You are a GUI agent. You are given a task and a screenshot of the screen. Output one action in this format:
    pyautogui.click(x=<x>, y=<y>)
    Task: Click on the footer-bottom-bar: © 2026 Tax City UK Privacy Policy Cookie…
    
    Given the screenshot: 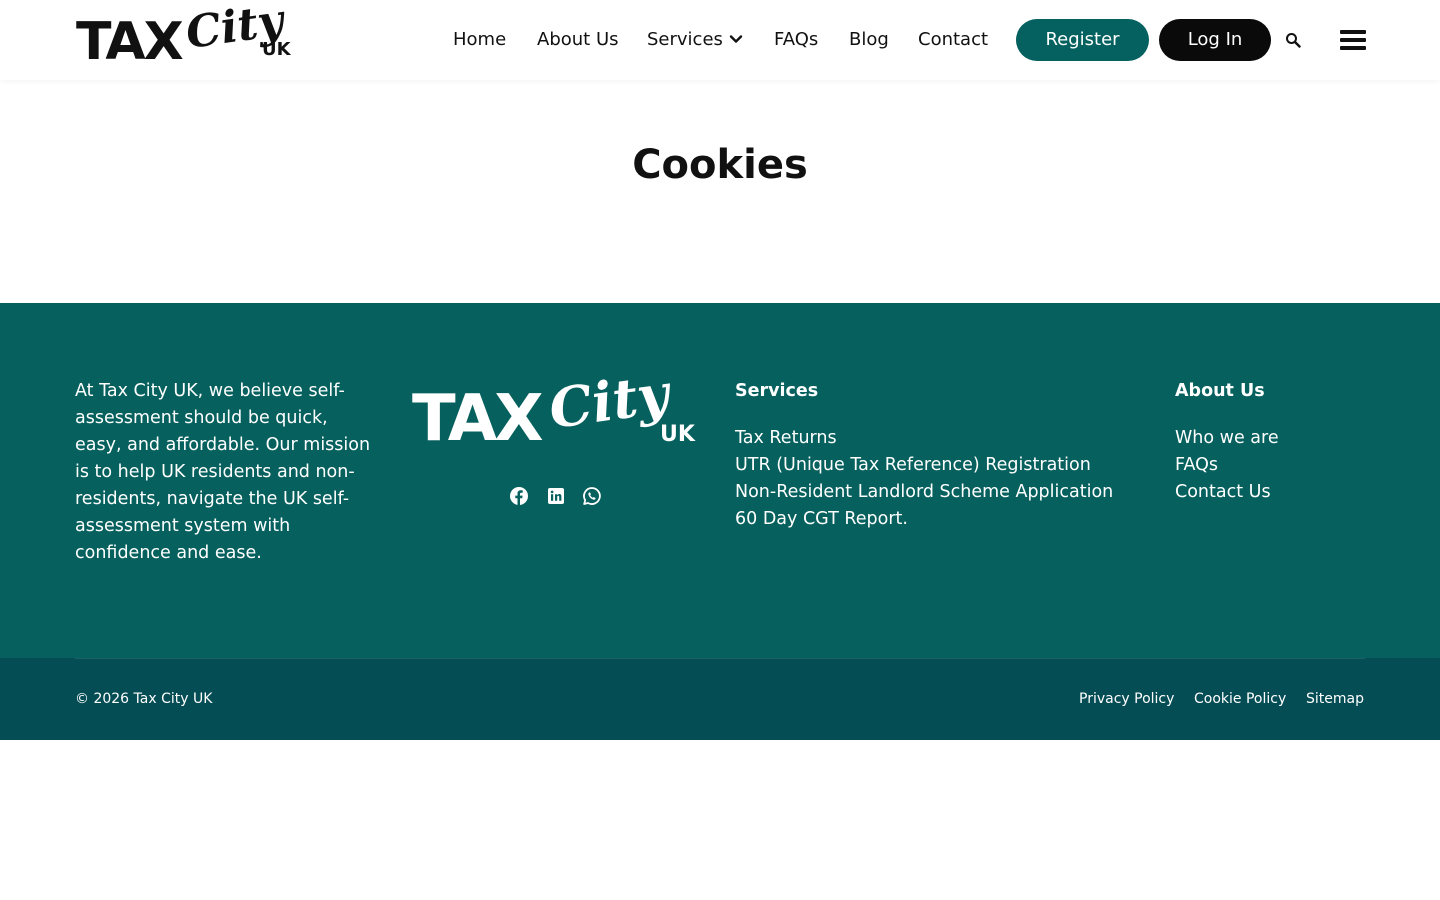 What is the action you would take?
    pyautogui.click(x=720, y=699)
    